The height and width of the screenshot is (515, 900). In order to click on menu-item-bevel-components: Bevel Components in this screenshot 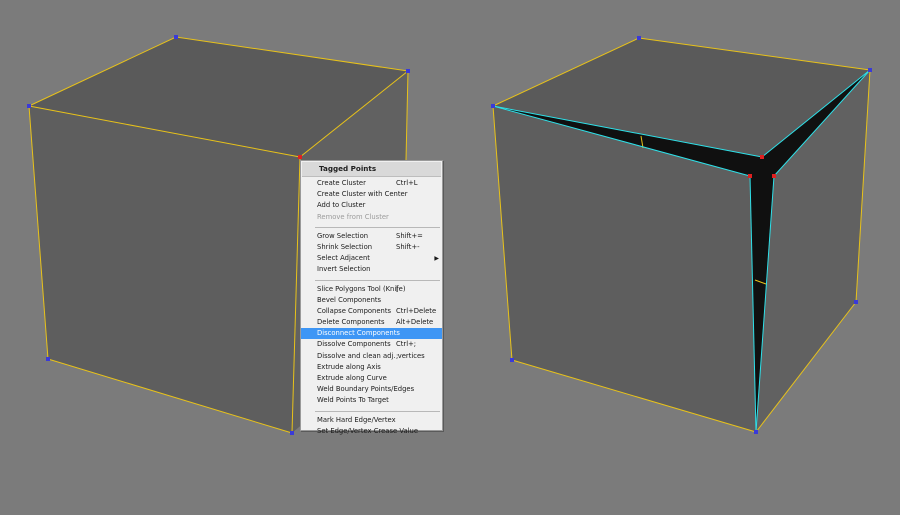, I will do `click(371, 300)`.